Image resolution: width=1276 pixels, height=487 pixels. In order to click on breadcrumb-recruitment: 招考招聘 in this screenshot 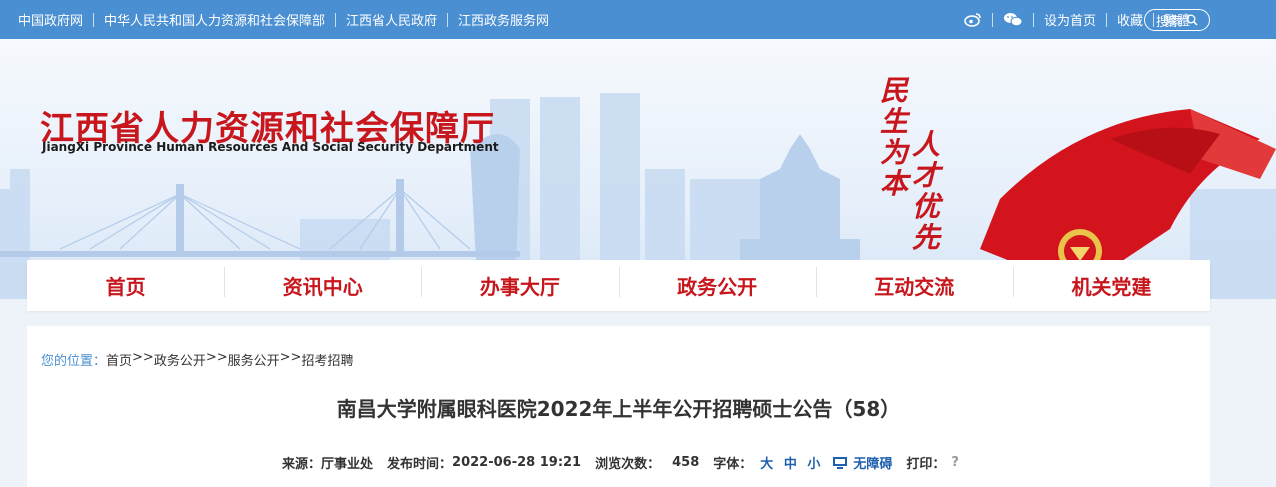, I will do `click(327, 359)`.